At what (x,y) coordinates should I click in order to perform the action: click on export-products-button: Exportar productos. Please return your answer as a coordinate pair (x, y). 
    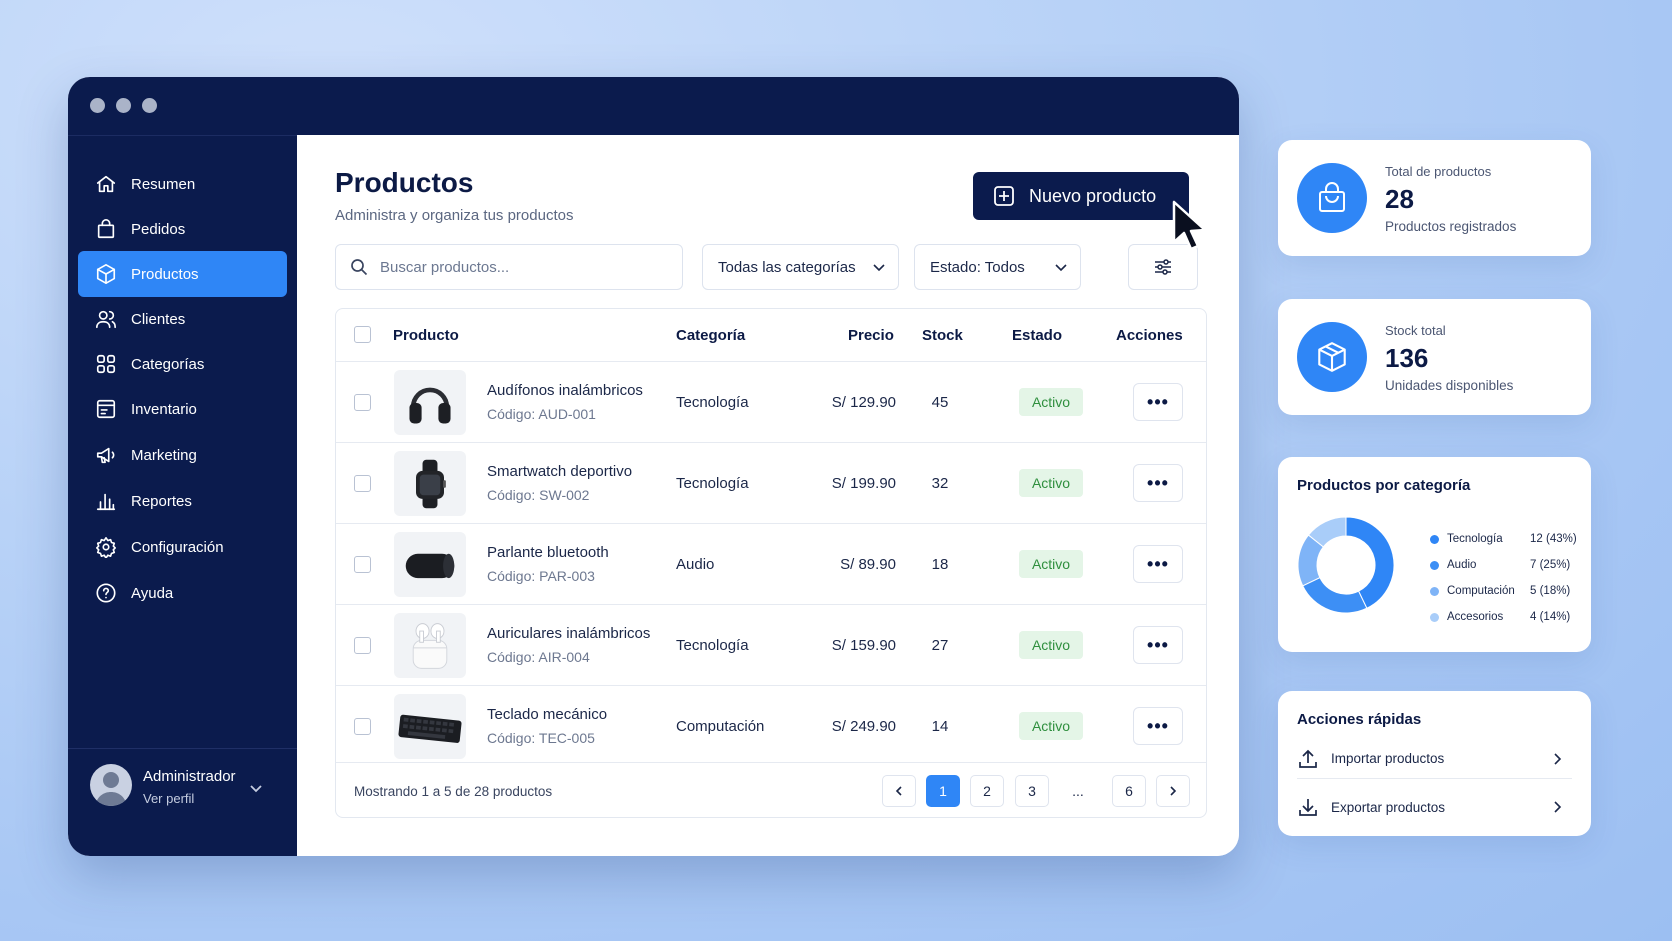
    Looking at the image, I should click on (1434, 807).